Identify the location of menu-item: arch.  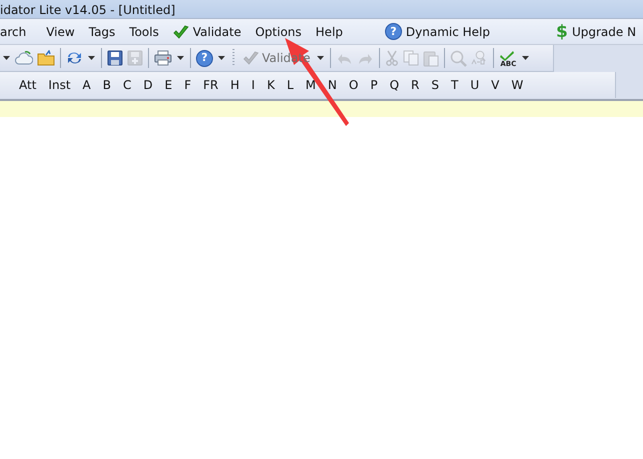
(17, 31).